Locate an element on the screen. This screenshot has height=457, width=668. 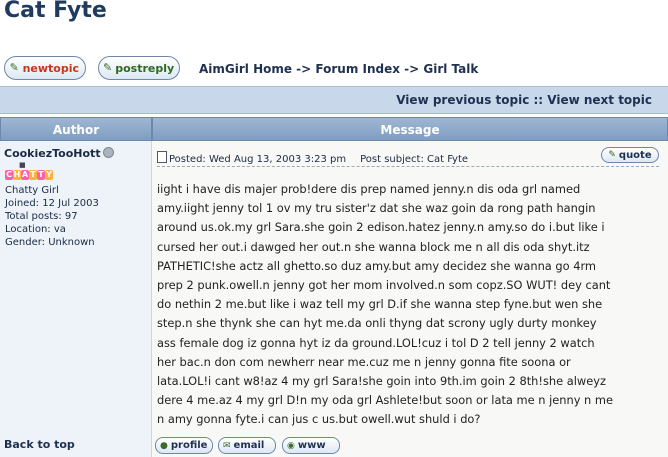
post-divider is located at coordinates (408, 166).